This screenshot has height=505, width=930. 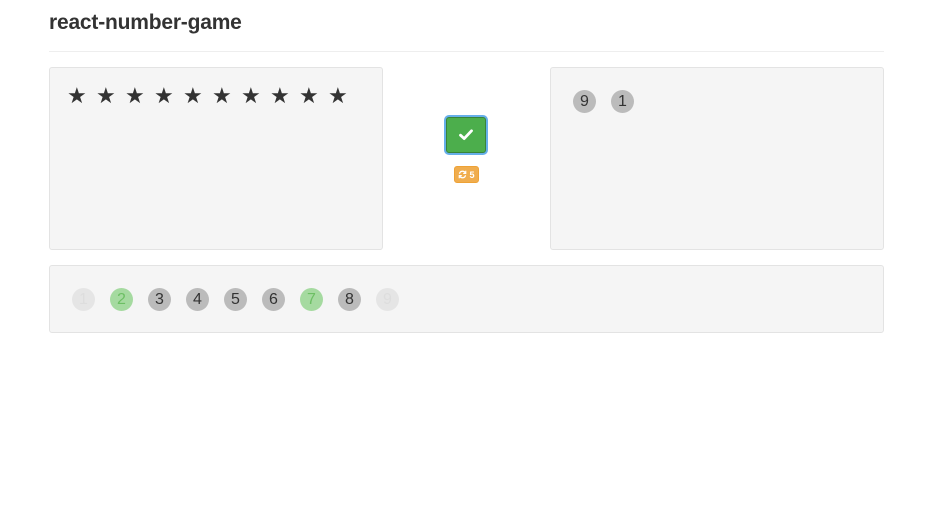 What do you see at coordinates (235, 299) in the screenshot?
I see `number-choice-5: 5` at bounding box center [235, 299].